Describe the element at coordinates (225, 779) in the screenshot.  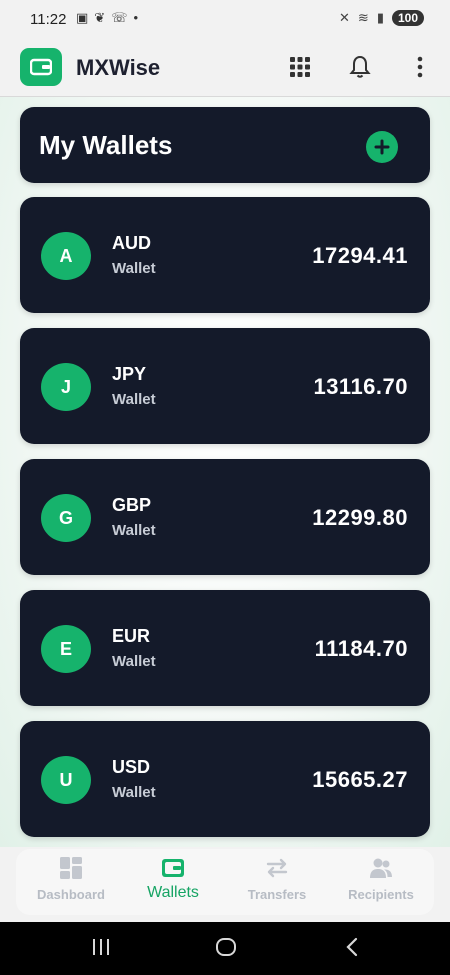
I see `wallet-card: U USD Wallet 15665.27` at that location.